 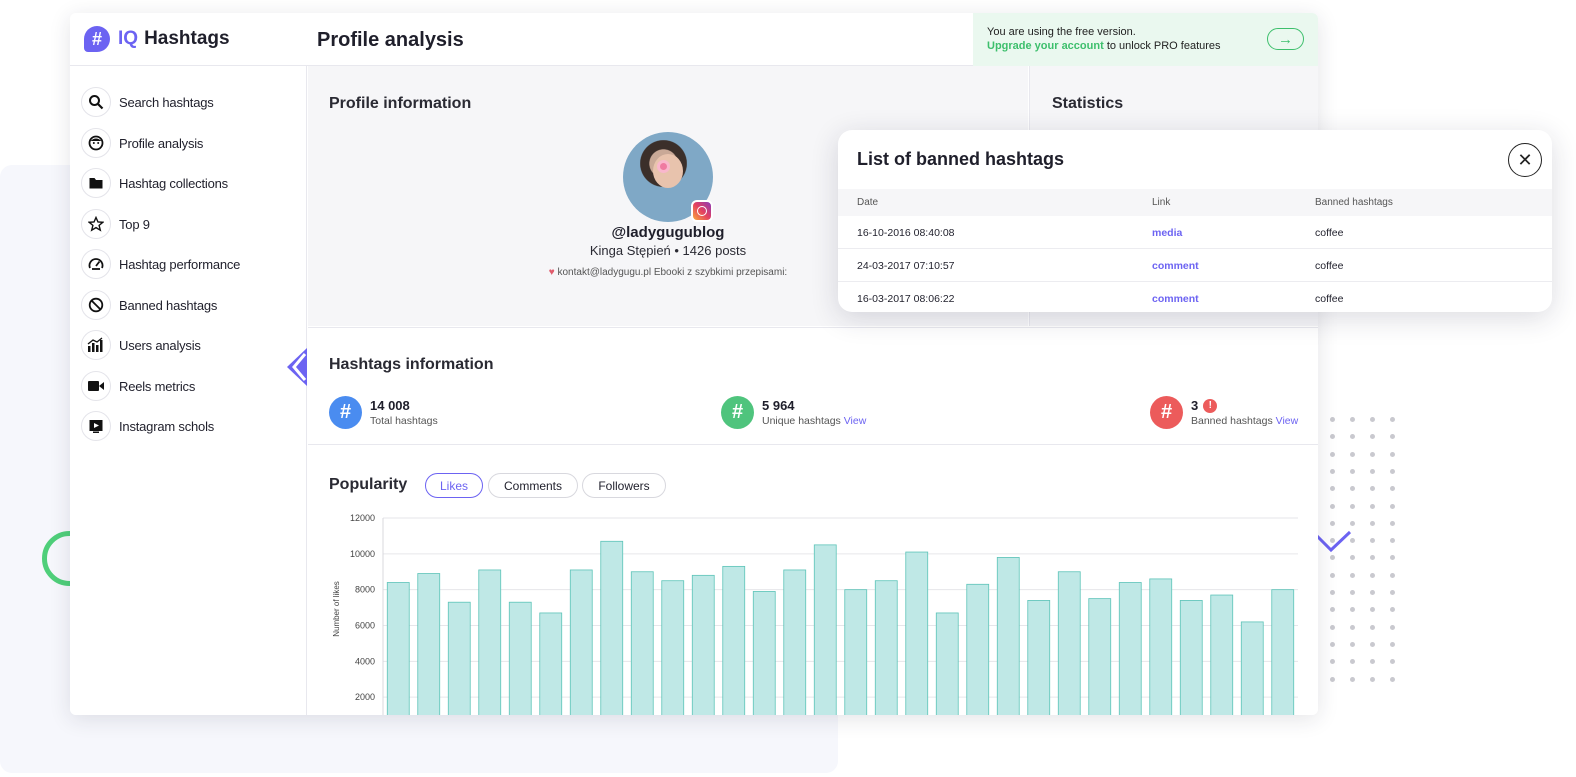 I want to click on banned-hashtags-value: 3, so click(x=1195, y=405).